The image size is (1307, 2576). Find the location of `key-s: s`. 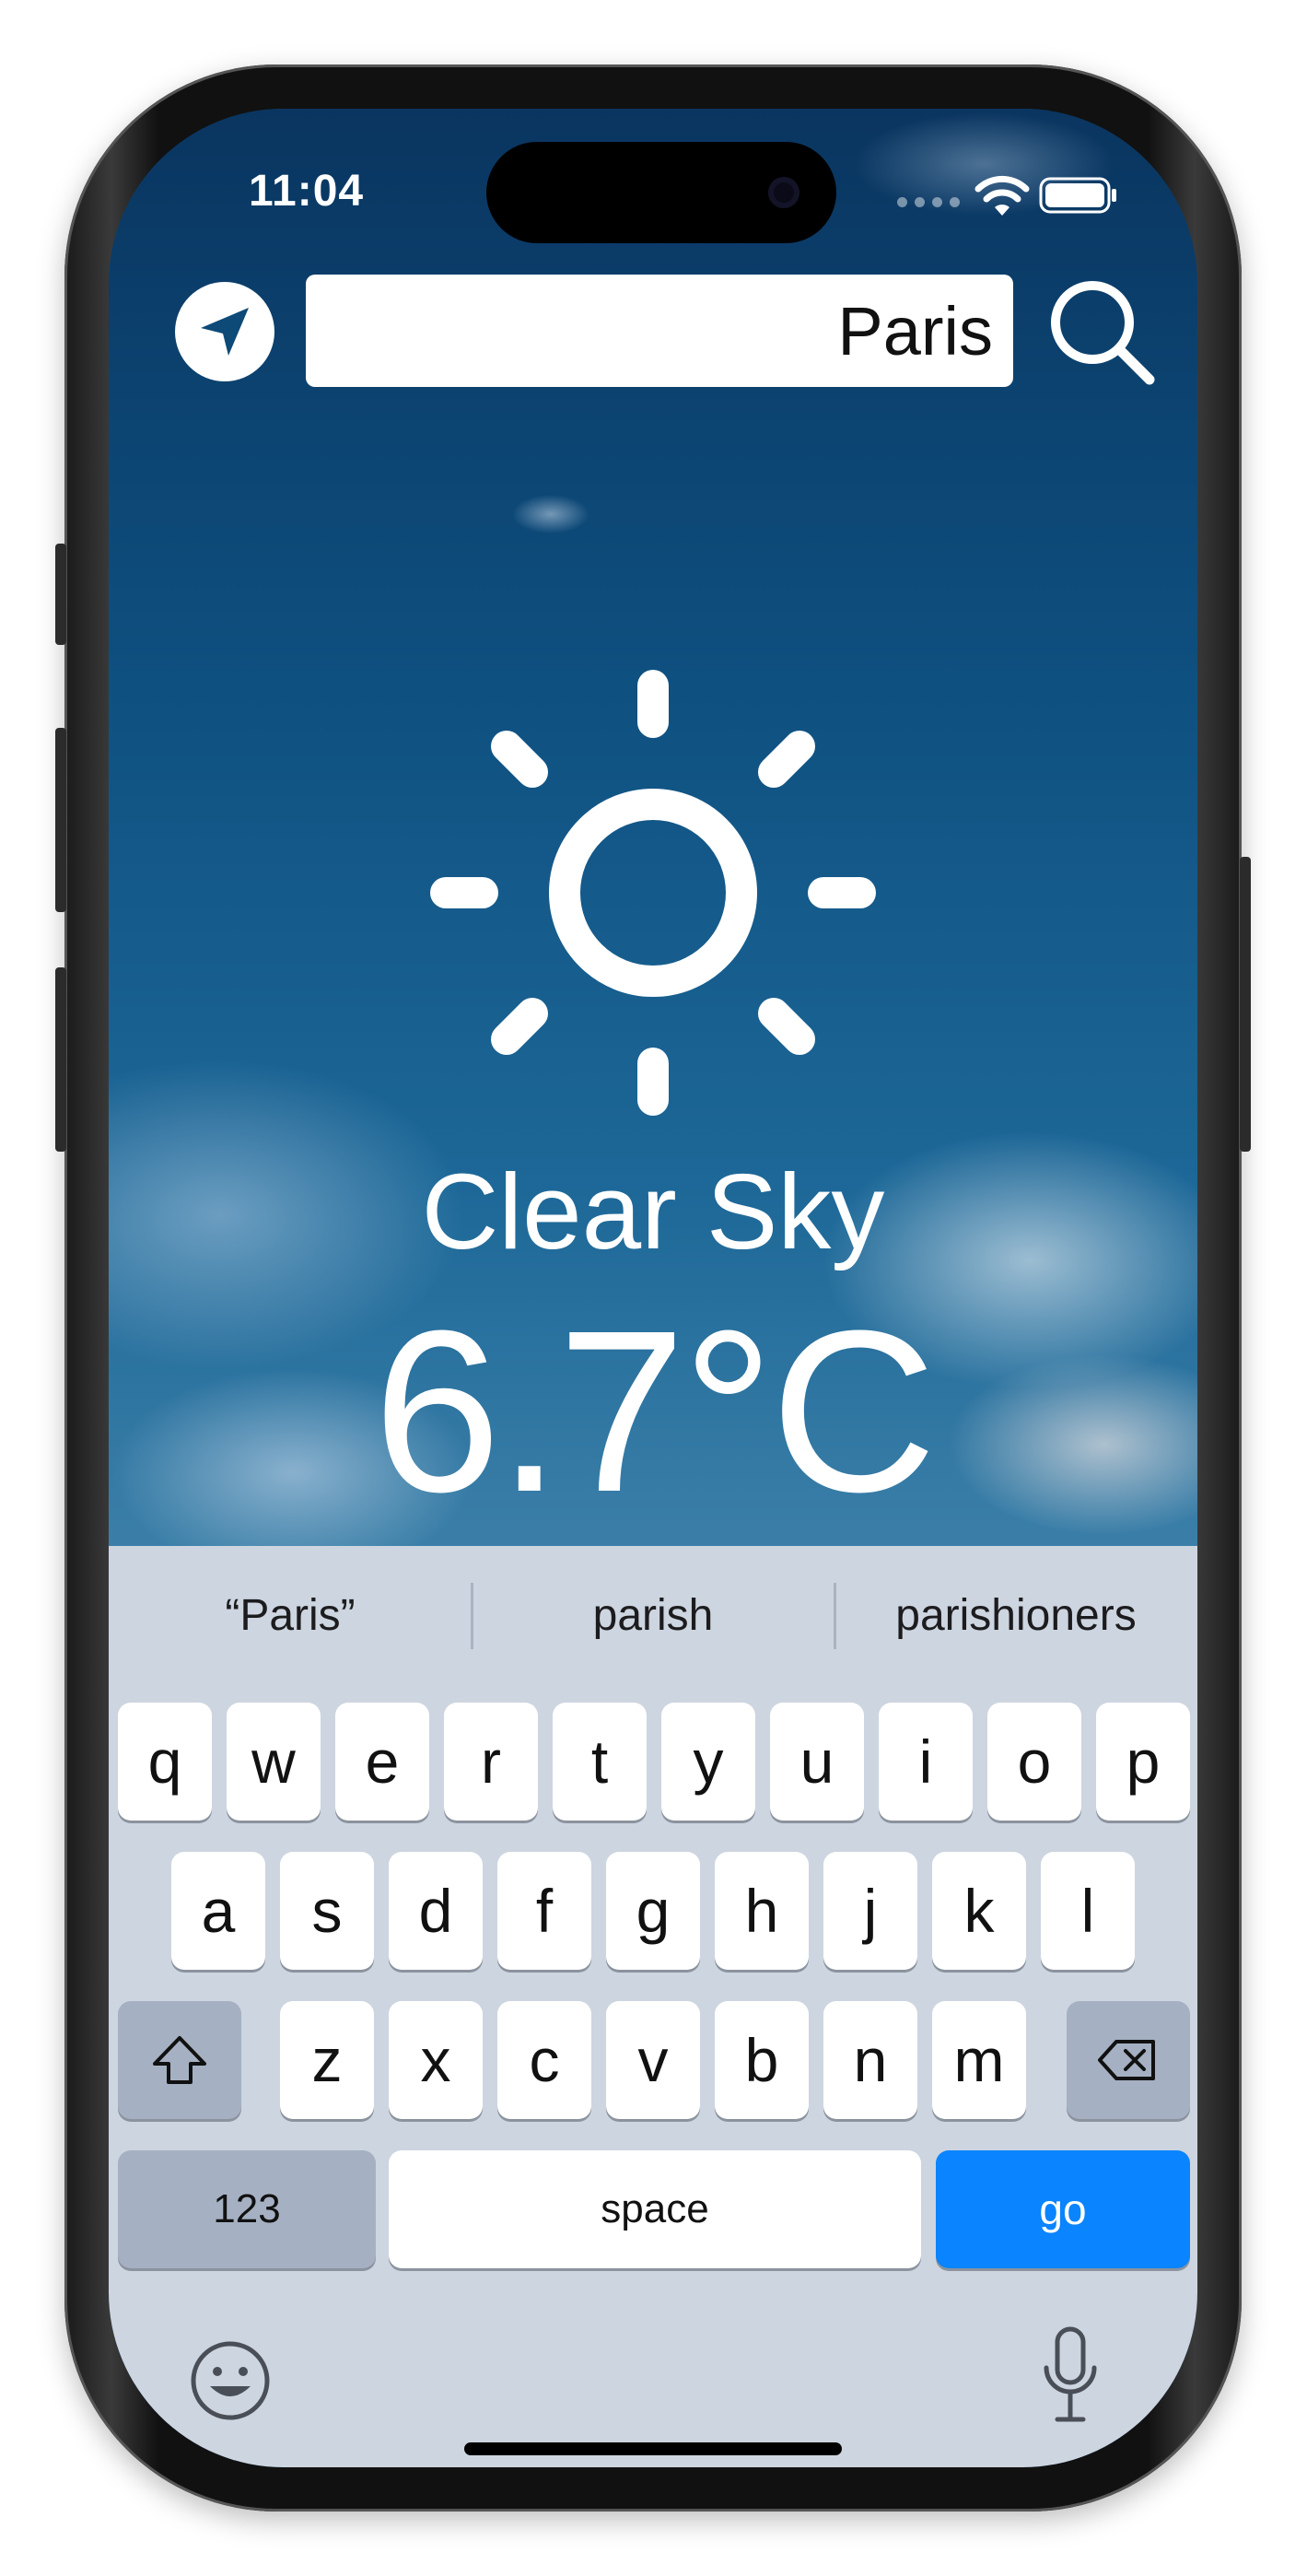

key-s: s is located at coordinates (327, 1911).